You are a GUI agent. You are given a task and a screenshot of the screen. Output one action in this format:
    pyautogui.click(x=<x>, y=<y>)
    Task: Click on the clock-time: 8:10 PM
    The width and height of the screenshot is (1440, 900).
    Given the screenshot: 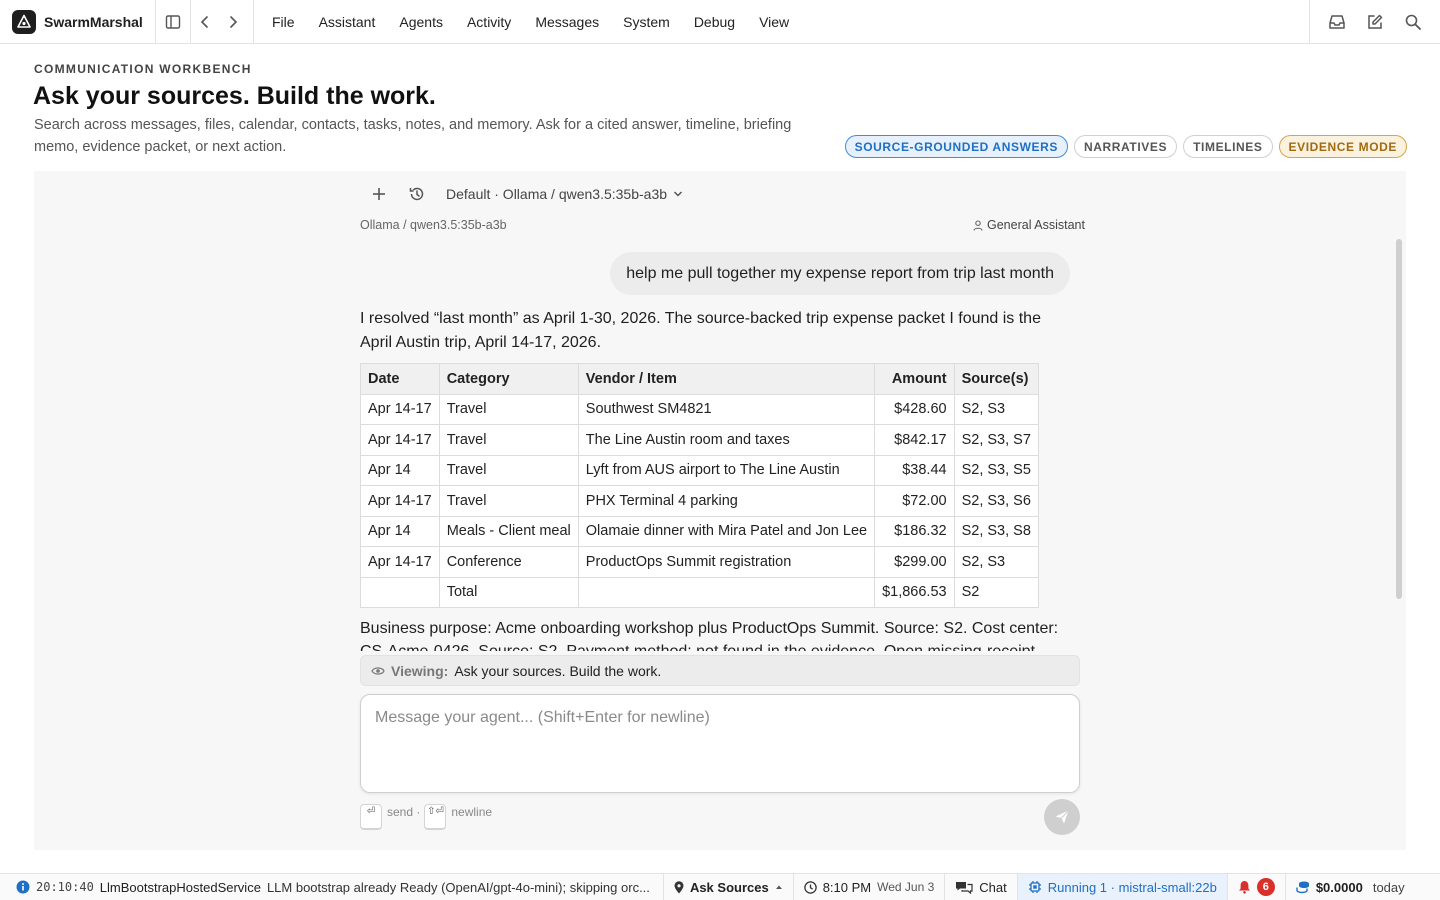 What is the action you would take?
    pyautogui.click(x=847, y=887)
    